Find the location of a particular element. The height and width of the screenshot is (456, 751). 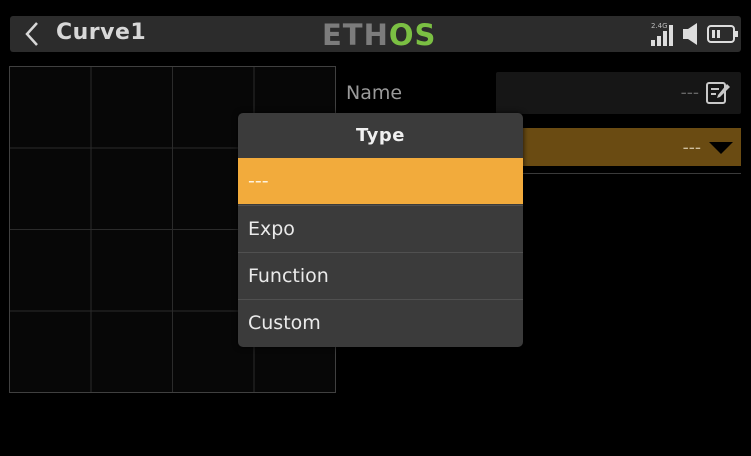

popup-option-function: Function is located at coordinates (380, 275).